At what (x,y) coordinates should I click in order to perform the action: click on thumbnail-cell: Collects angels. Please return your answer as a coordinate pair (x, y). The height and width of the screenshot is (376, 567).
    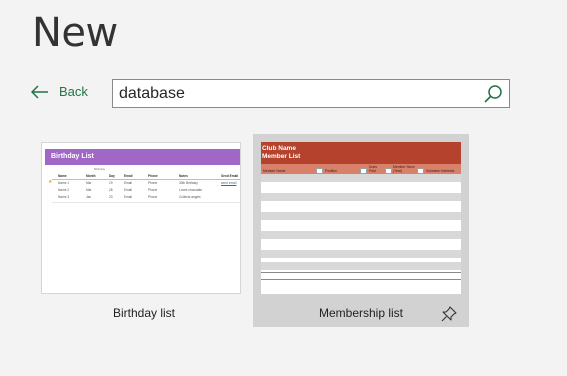
    Looking at the image, I should click on (190, 197).